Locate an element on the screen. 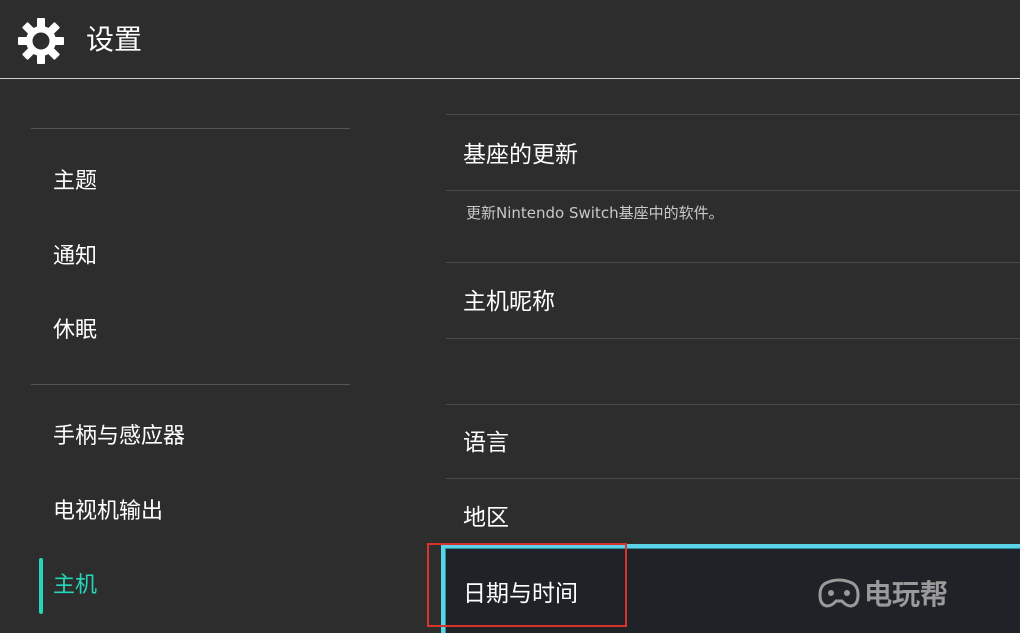 This screenshot has width=1020, height=633. row-dock-update-description: 更新Nintendo Switch基座中的软件。 is located at coordinates (595, 213).